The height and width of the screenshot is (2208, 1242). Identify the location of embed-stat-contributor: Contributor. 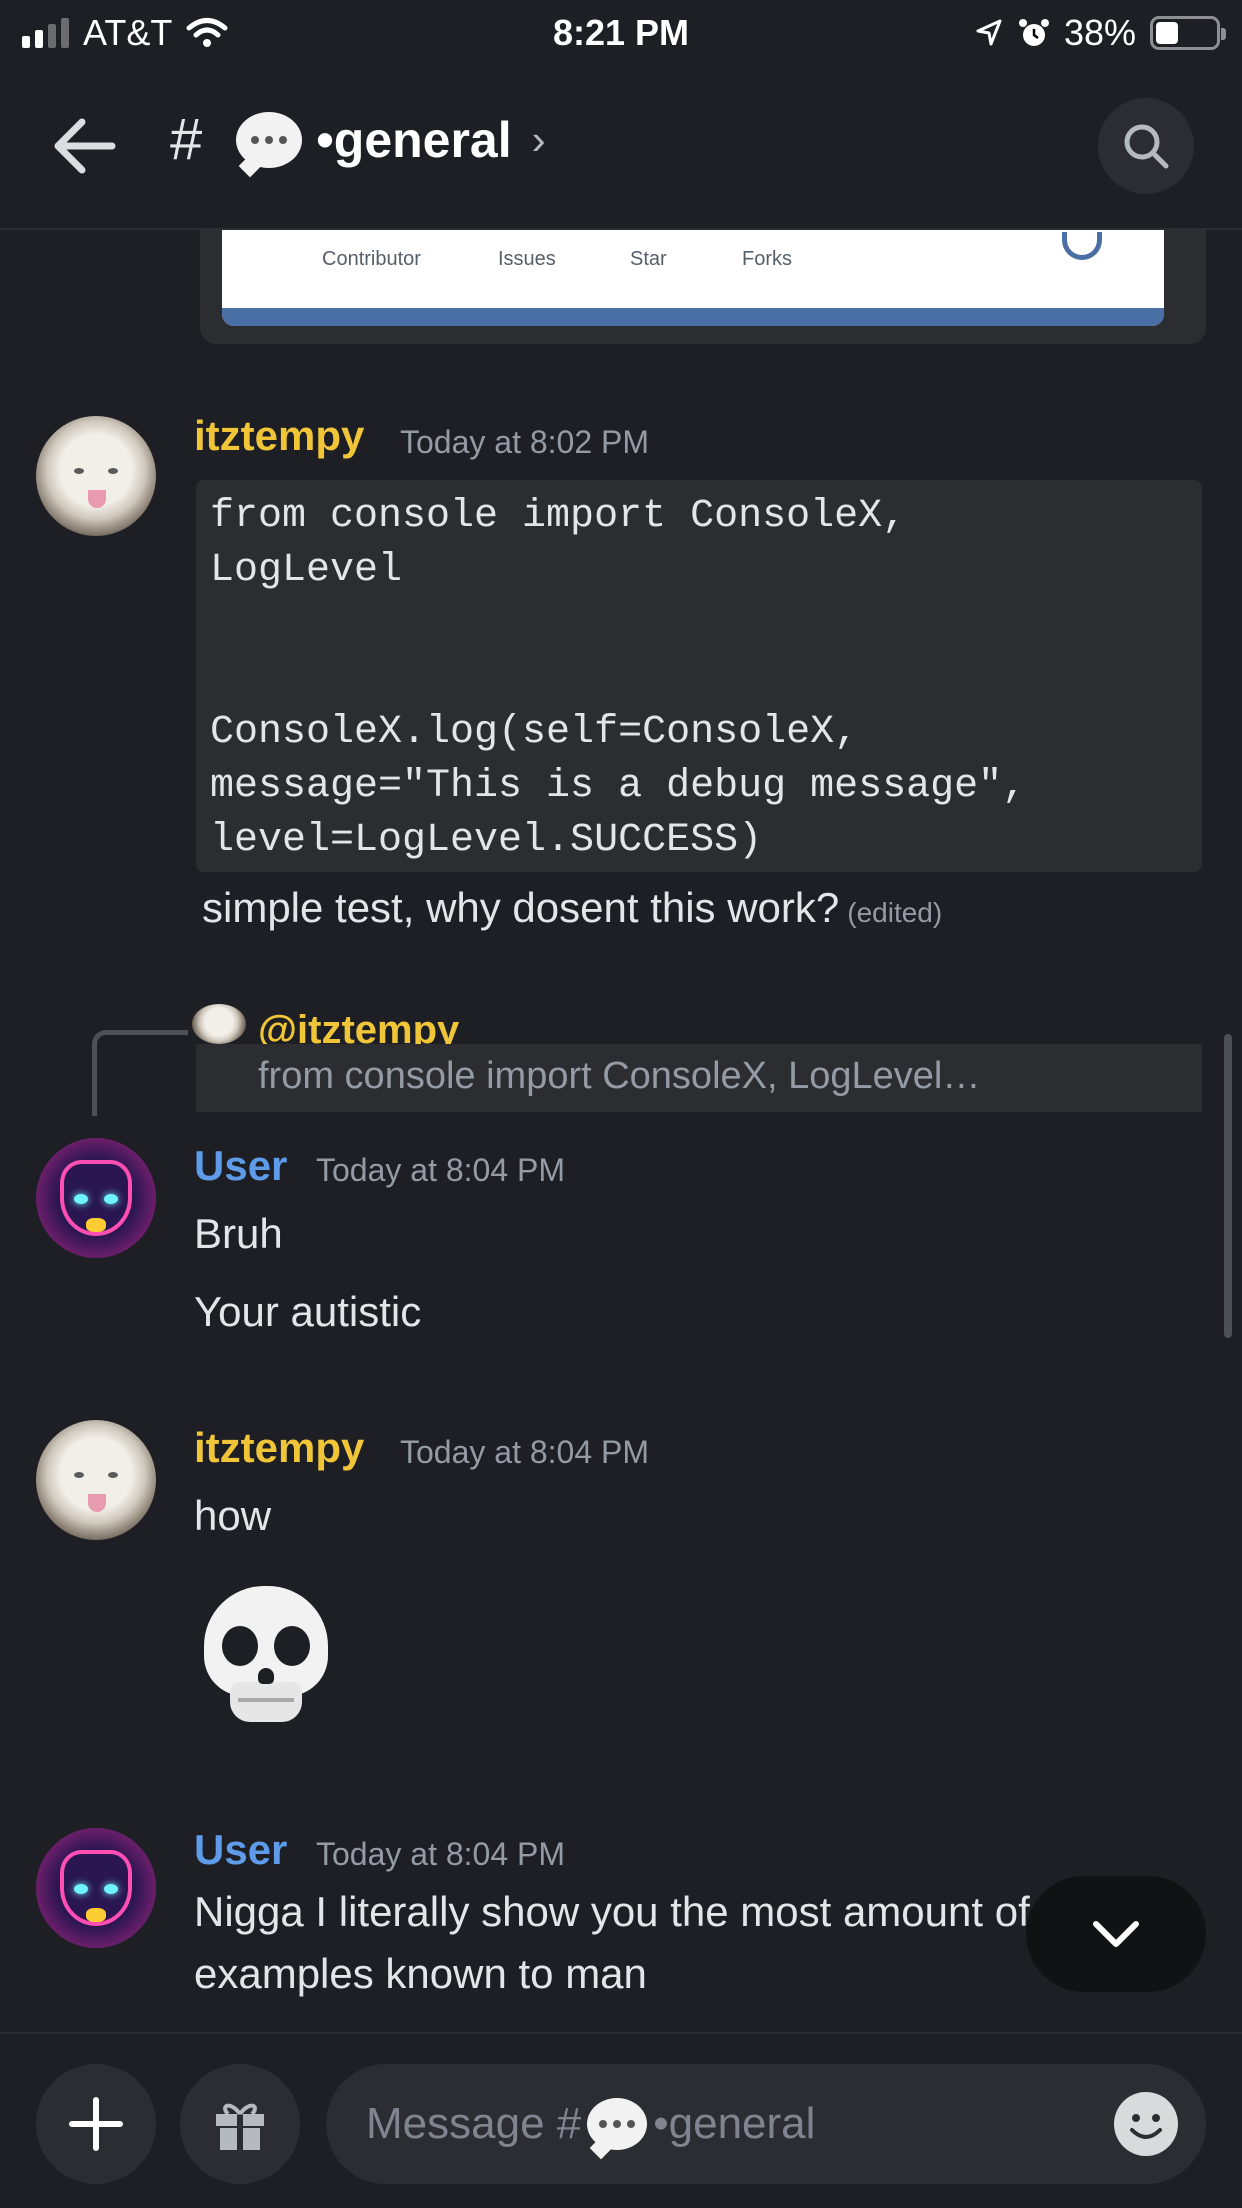
(371, 259).